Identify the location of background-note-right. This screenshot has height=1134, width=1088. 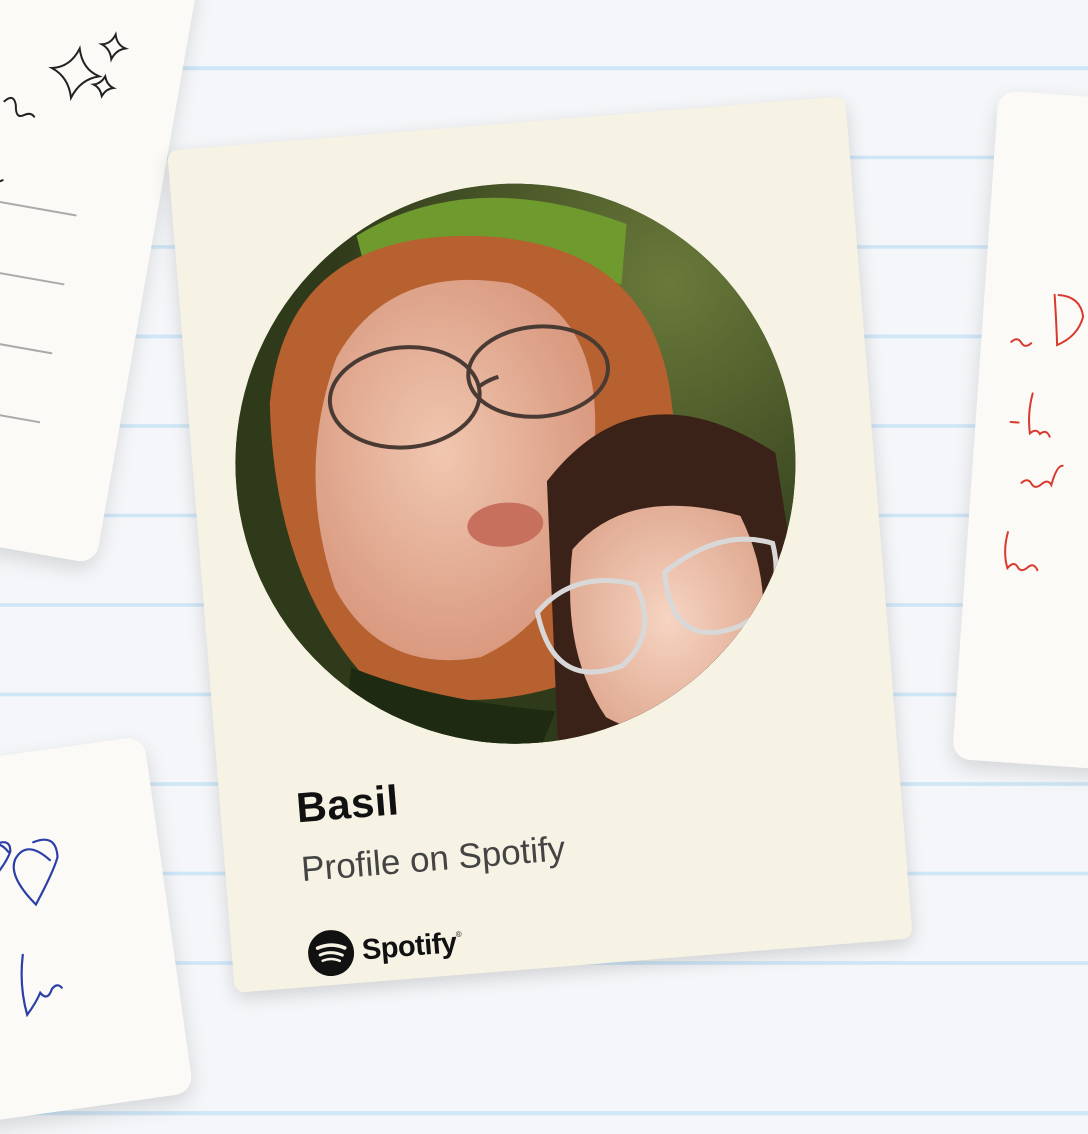
(1019, 435).